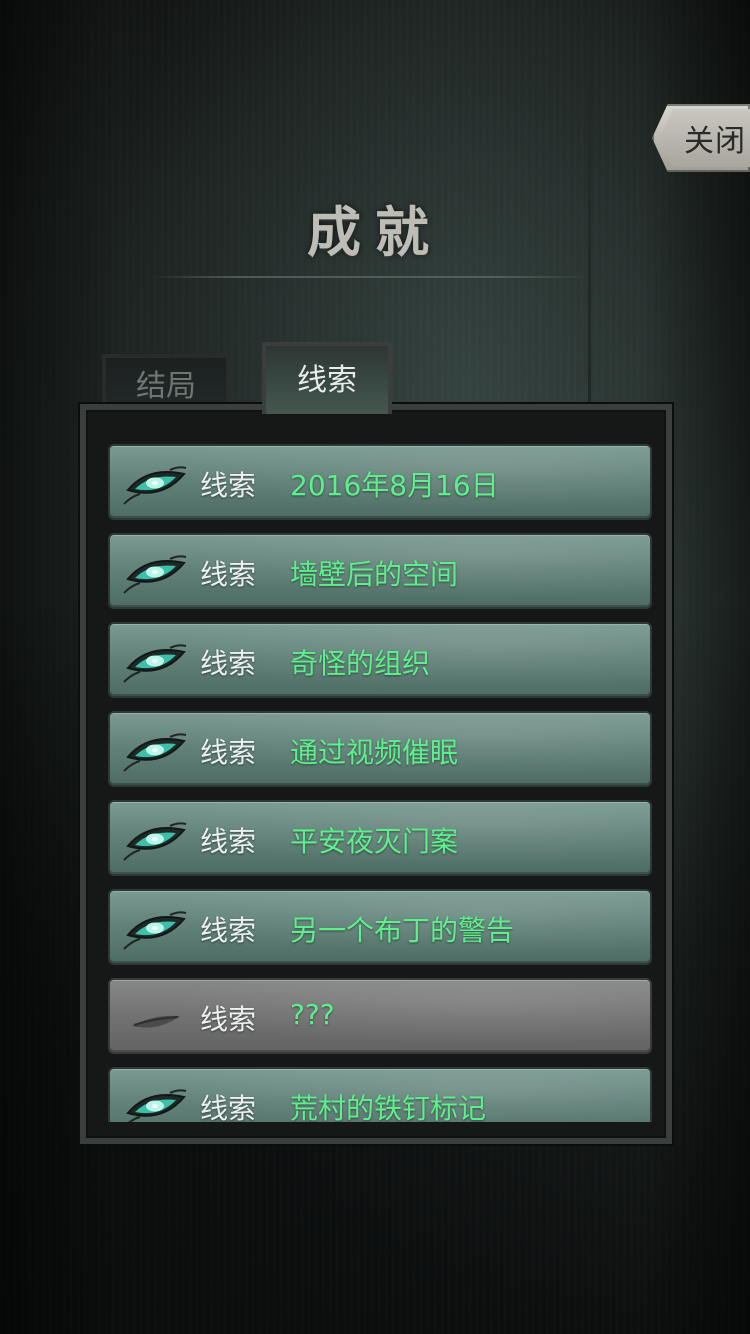 This screenshot has width=750, height=1334. I want to click on tab-clues-label: 线索, so click(327, 380).